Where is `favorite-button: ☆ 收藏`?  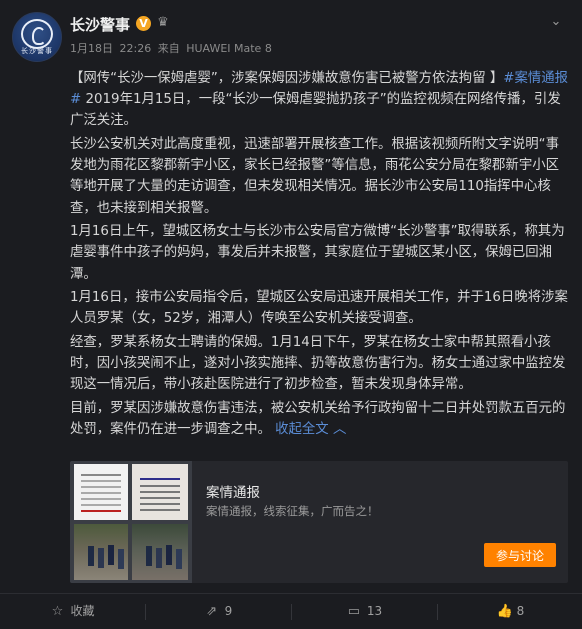 favorite-button: ☆ 收藏 is located at coordinates (72, 611).